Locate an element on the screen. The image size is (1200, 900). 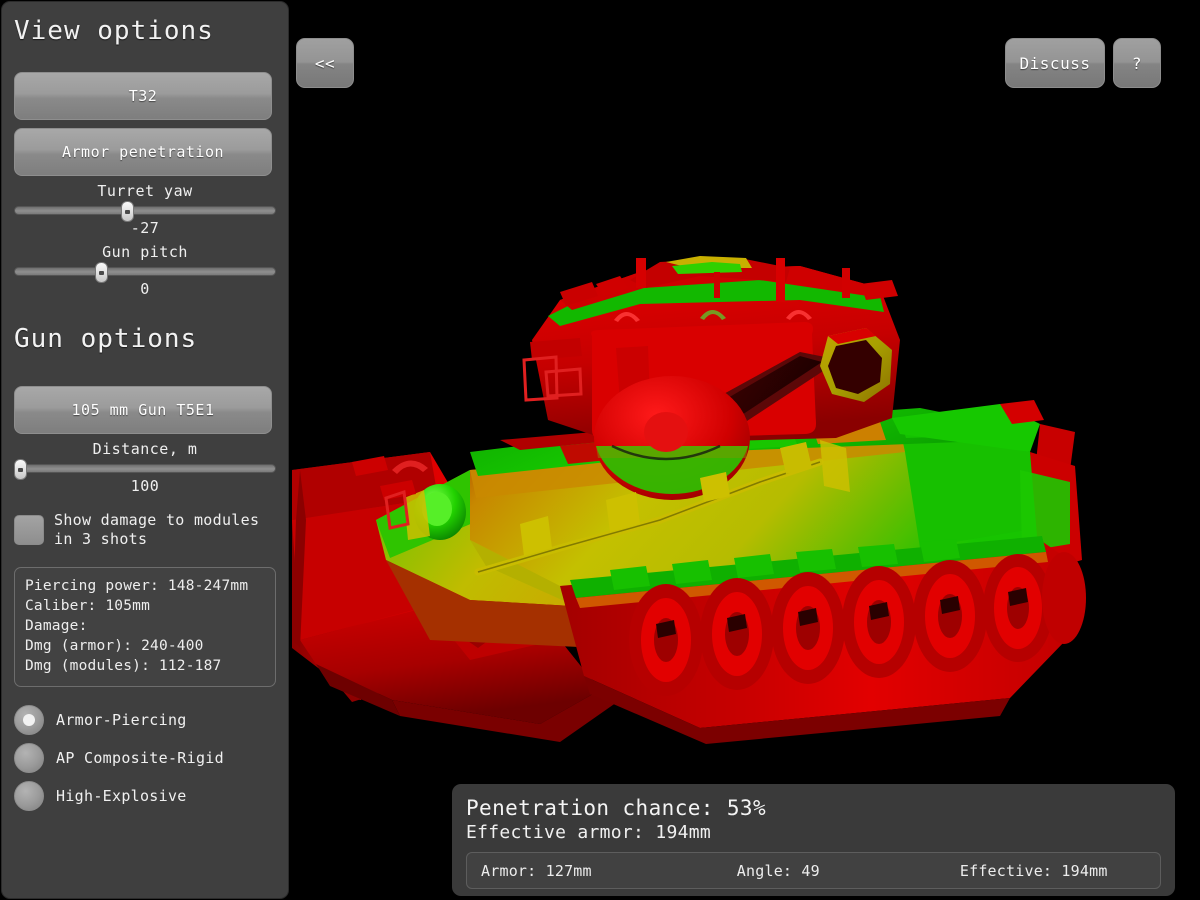
show-damage-checkbox-row: Show damage to modules in 3 shots is located at coordinates (145, 530).